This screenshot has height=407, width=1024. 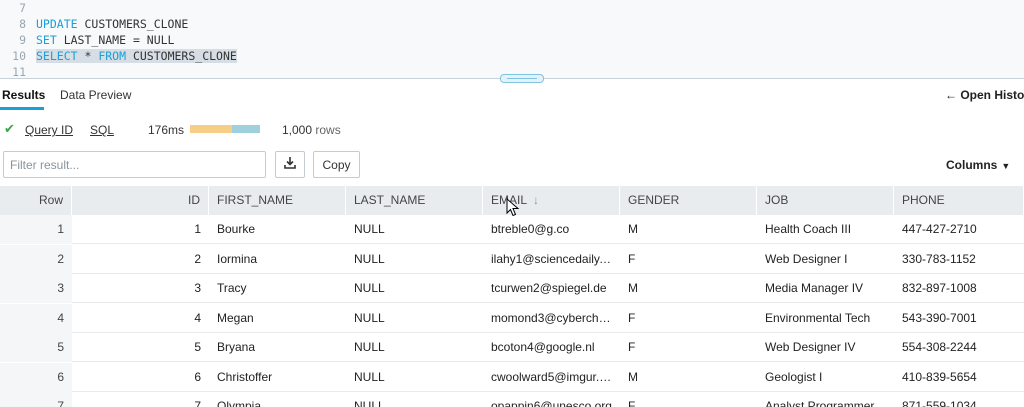 What do you see at coordinates (984, 95) in the screenshot?
I see `open-history-button: ← Open History` at bounding box center [984, 95].